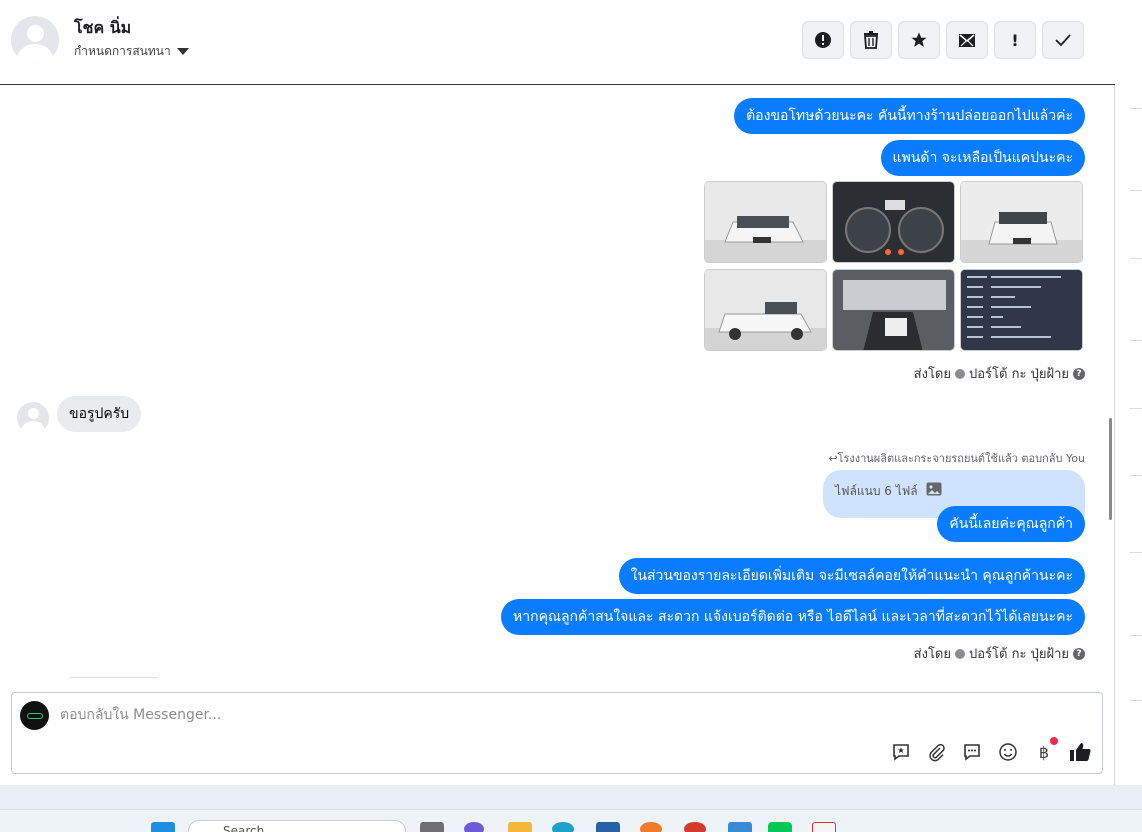  I want to click on windows-start-icon, so click(163, 827).